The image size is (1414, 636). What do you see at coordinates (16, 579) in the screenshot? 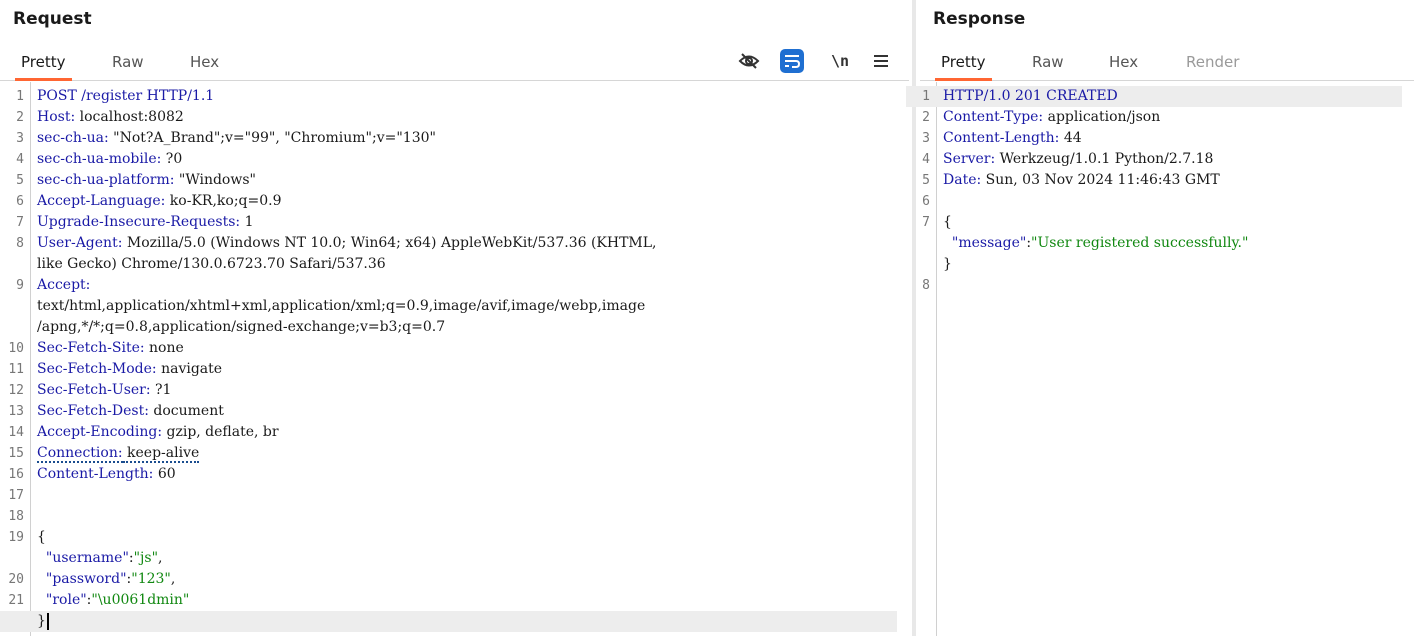
I see `line-number: 20` at bounding box center [16, 579].